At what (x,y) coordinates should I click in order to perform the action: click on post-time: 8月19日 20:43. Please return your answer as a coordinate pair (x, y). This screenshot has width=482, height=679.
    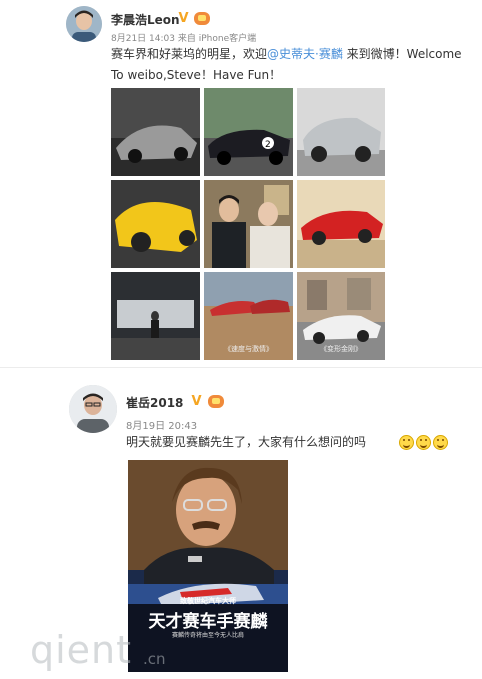
    Looking at the image, I should click on (161, 424).